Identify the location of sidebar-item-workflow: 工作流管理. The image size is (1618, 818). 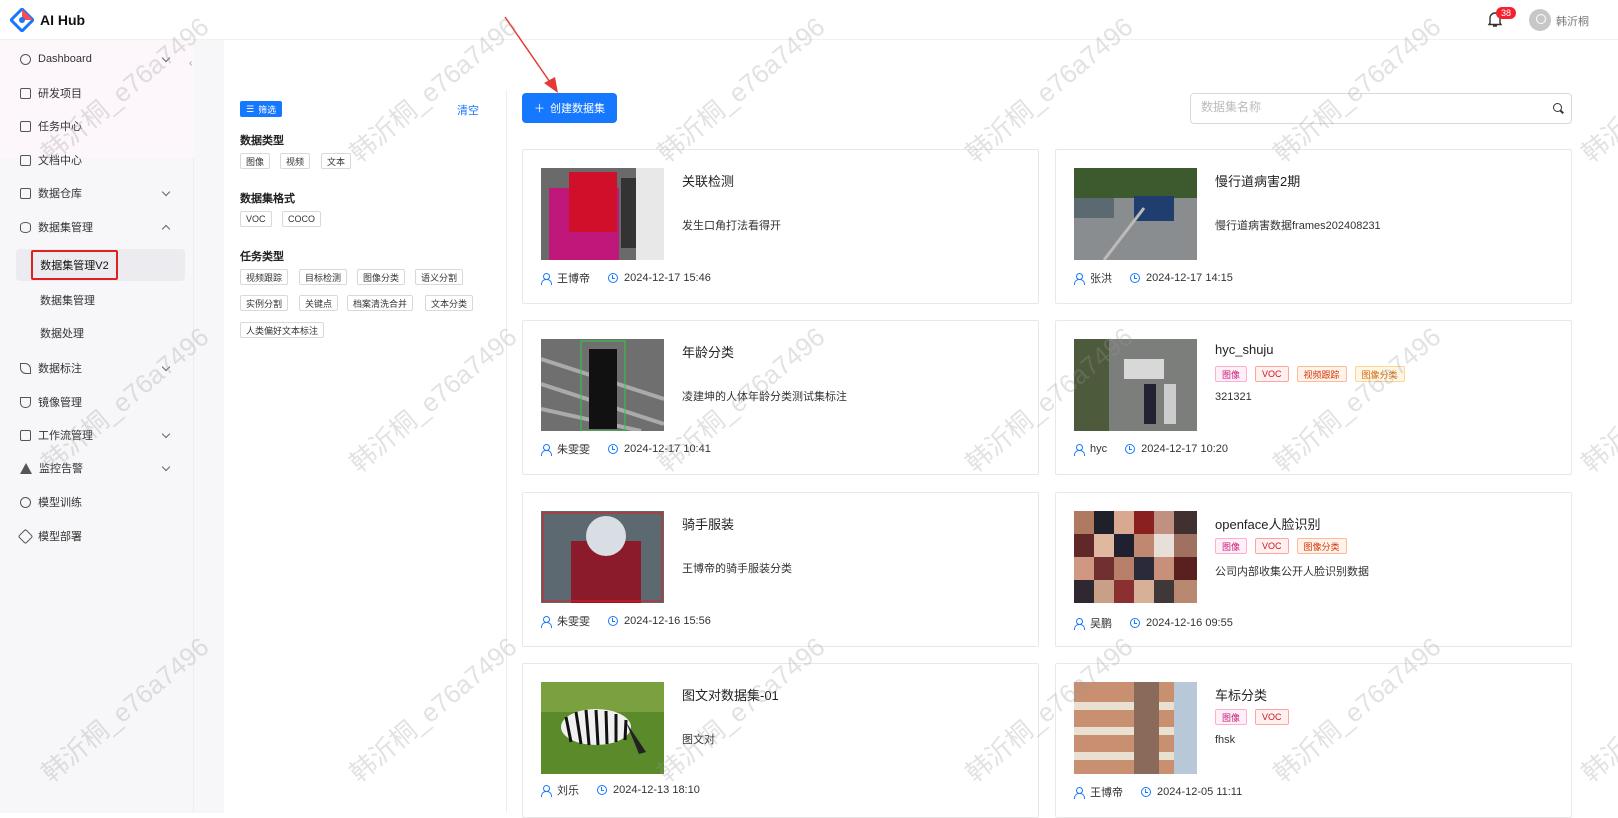
(56, 435).